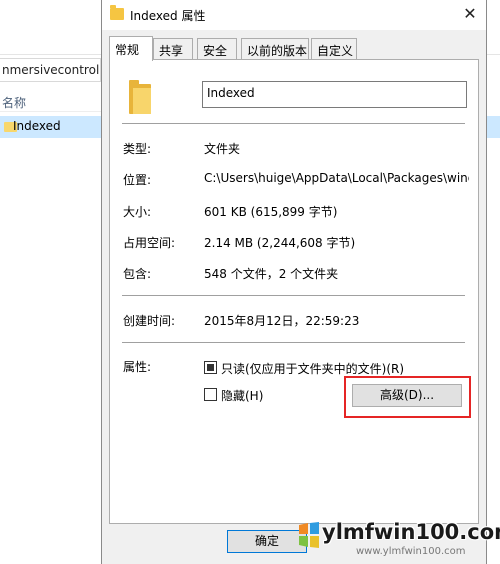 Image resolution: width=500 pixels, height=564 pixels. I want to click on file-list-item-selected: Indexed, so click(50, 127).